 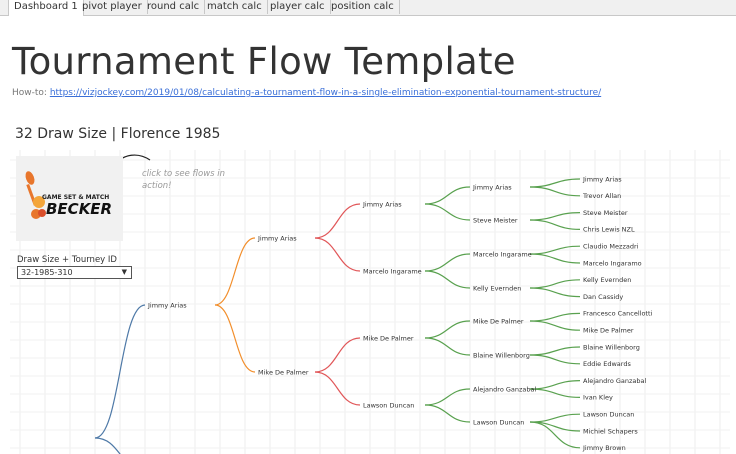 What do you see at coordinates (502, 254) in the screenshot?
I see `player-label-r5: Marcelo Ingarame` at bounding box center [502, 254].